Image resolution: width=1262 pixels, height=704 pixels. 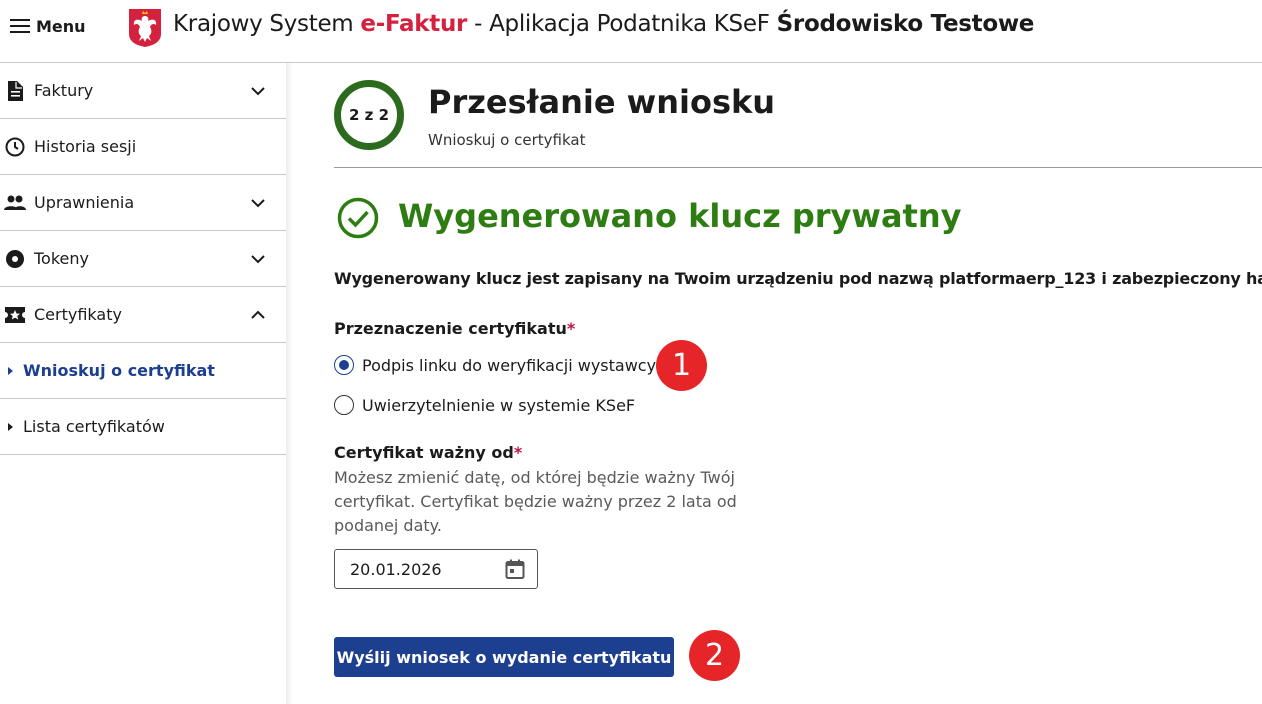 I want to click on chevron-up-icon, so click(x=258, y=314).